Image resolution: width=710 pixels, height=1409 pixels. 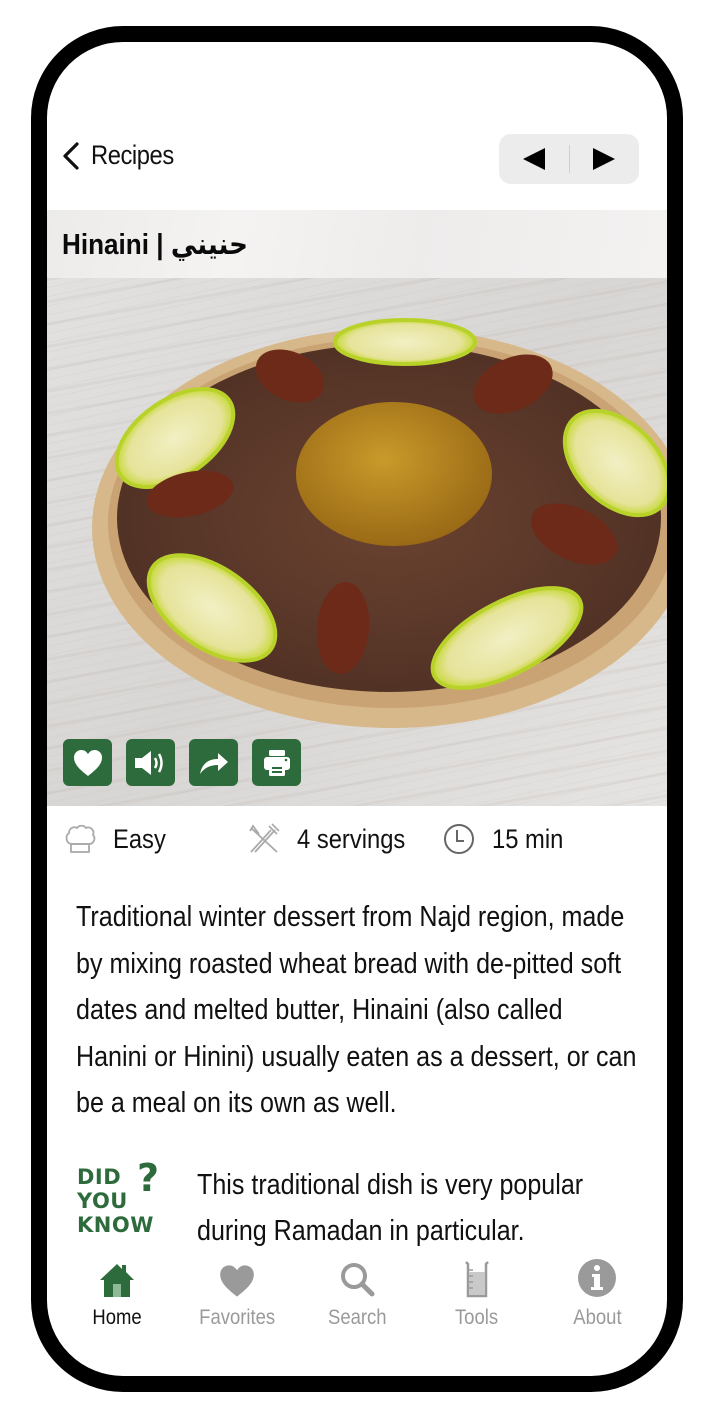 What do you see at coordinates (528, 838) in the screenshot?
I see `time-value: 15 min` at bounding box center [528, 838].